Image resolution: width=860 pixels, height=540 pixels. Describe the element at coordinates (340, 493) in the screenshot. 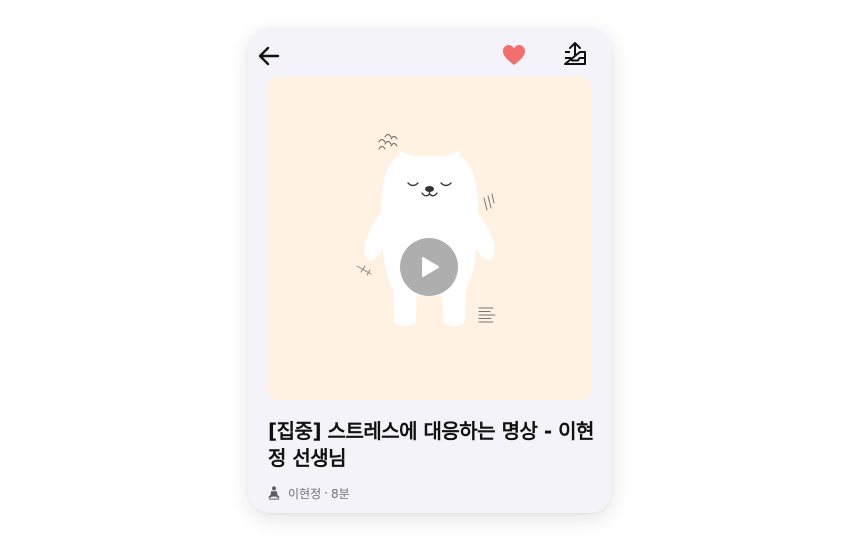

I see `session-duration: 8분` at that location.